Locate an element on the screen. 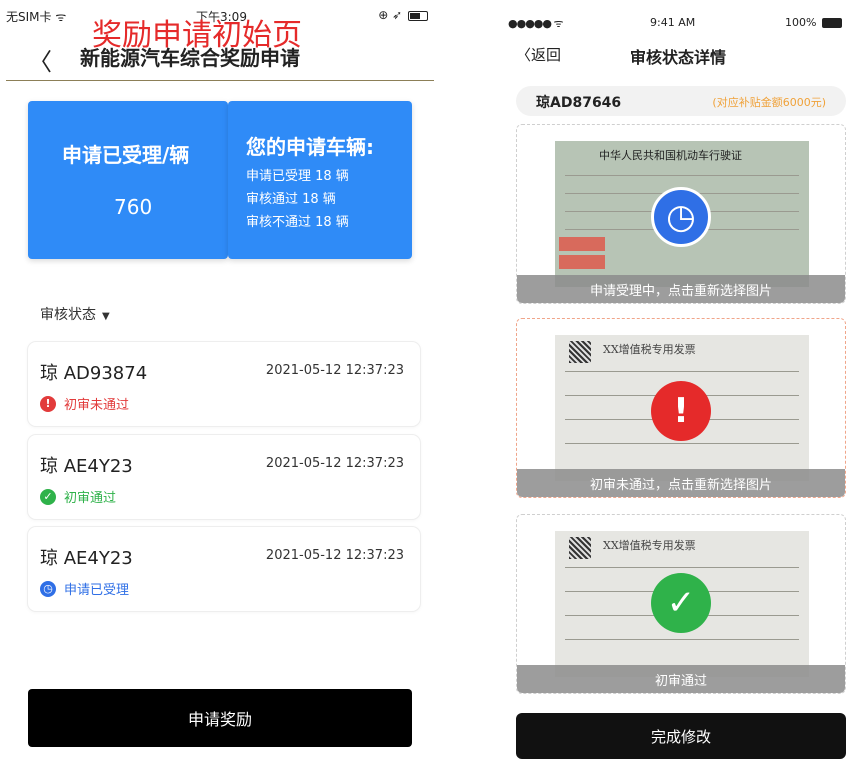  record-status: ◷ 申请已受理 is located at coordinates (84, 588).